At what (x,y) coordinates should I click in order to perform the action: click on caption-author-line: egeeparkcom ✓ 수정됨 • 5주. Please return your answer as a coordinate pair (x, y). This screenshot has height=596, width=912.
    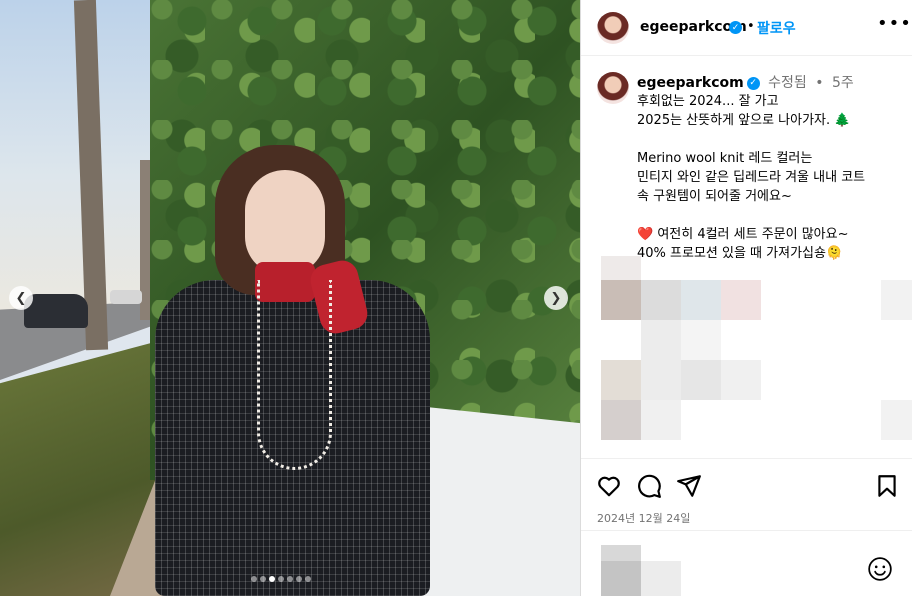
    Looking at the image, I should click on (745, 82).